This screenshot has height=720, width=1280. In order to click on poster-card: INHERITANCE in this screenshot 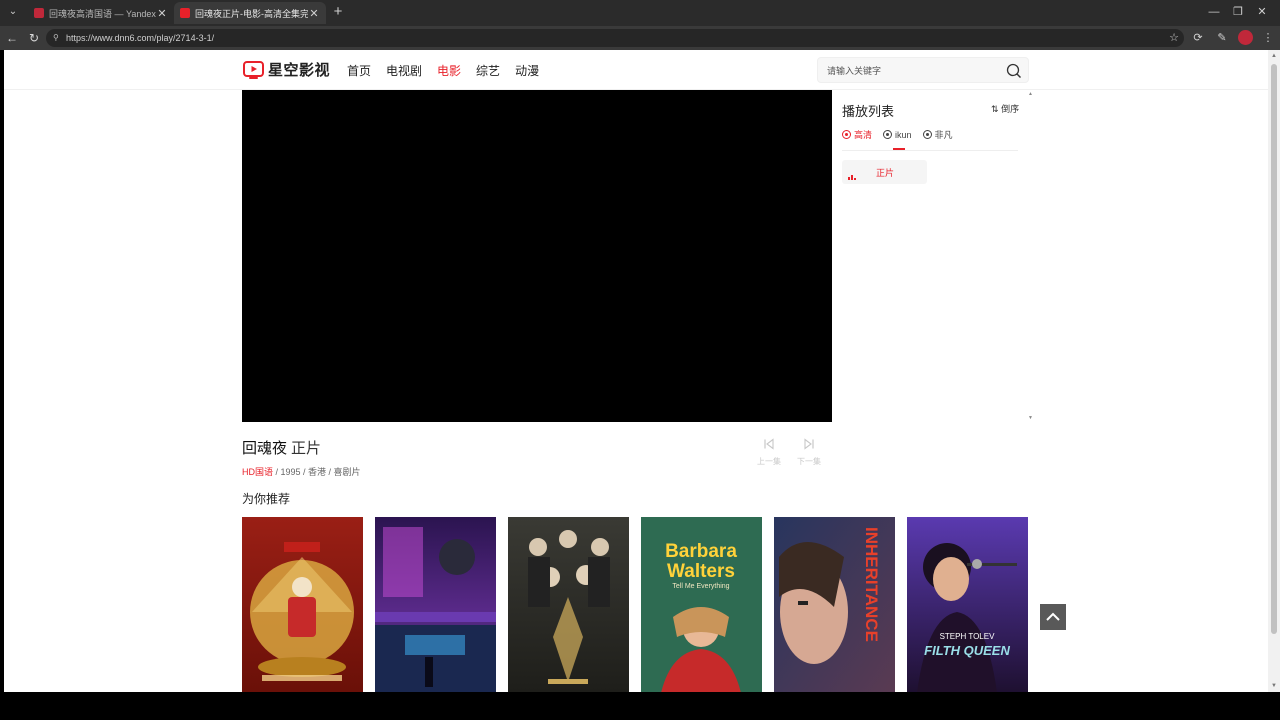, I will do `click(834, 604)`.